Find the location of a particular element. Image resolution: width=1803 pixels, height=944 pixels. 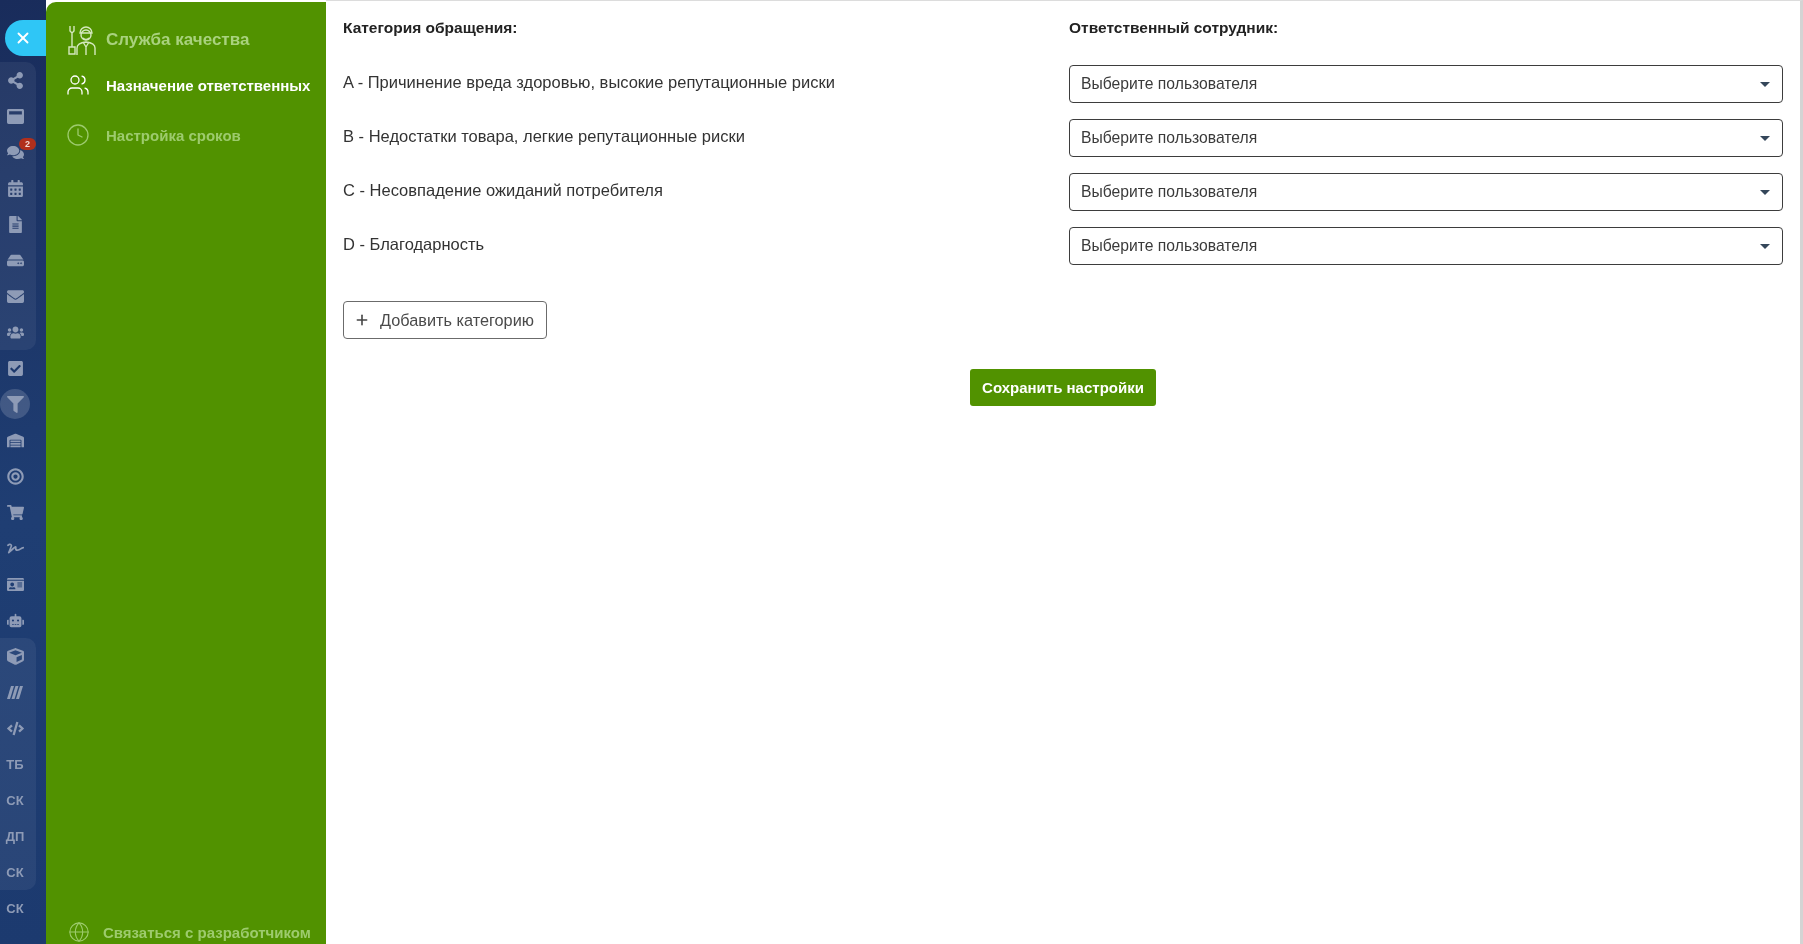

window-icon is located at coordinates (15, 116).